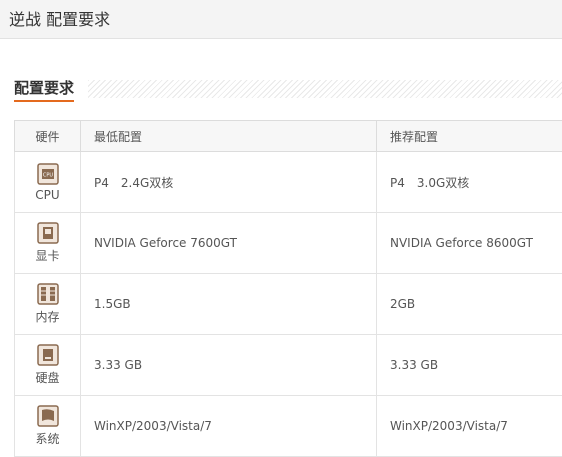  I want to click on hardware-cell: CPU CPU, so click(48, 182).